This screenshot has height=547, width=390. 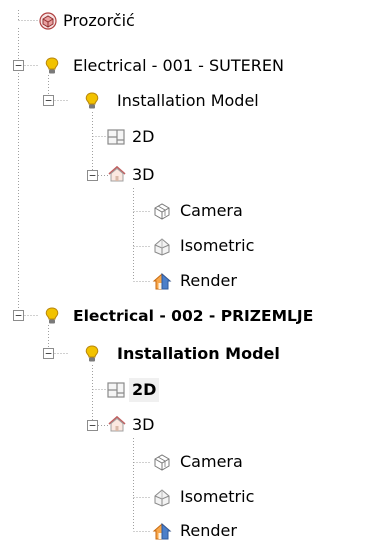 I want to click on tree-node-2d-001: 2D, so click(x=100, y=137).